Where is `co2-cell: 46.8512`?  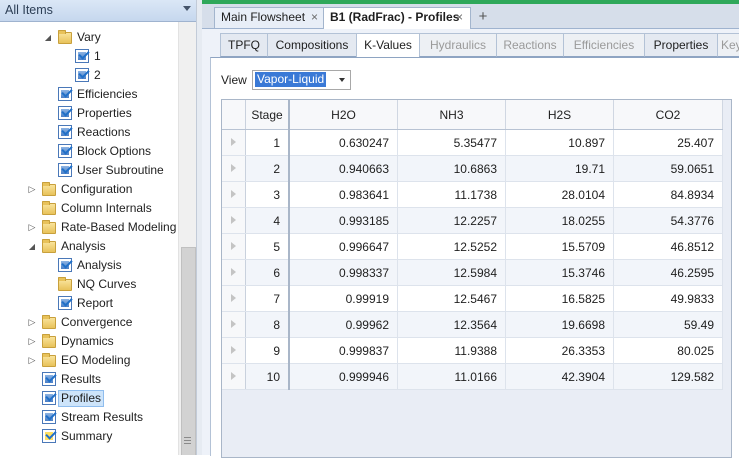 co2-cell: 46.8512 is located at coordinates (668, 246).